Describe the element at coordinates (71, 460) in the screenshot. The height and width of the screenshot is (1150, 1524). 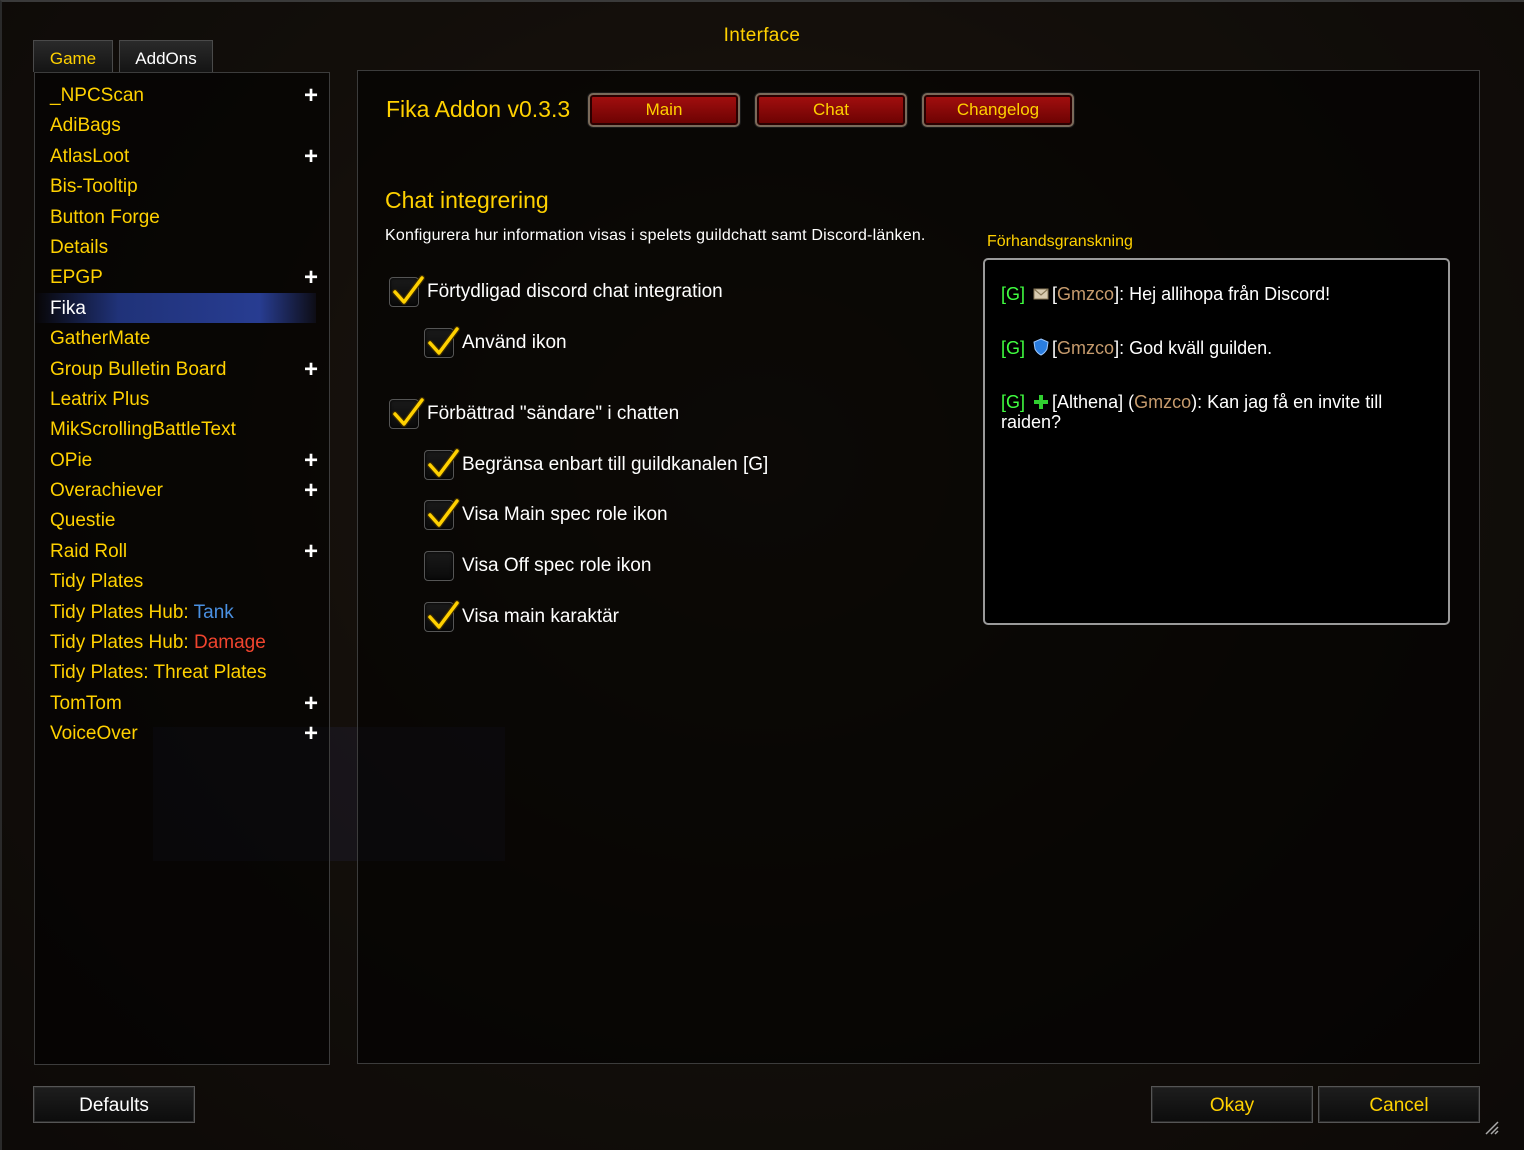
I see `addon-label: OPie` at that location.